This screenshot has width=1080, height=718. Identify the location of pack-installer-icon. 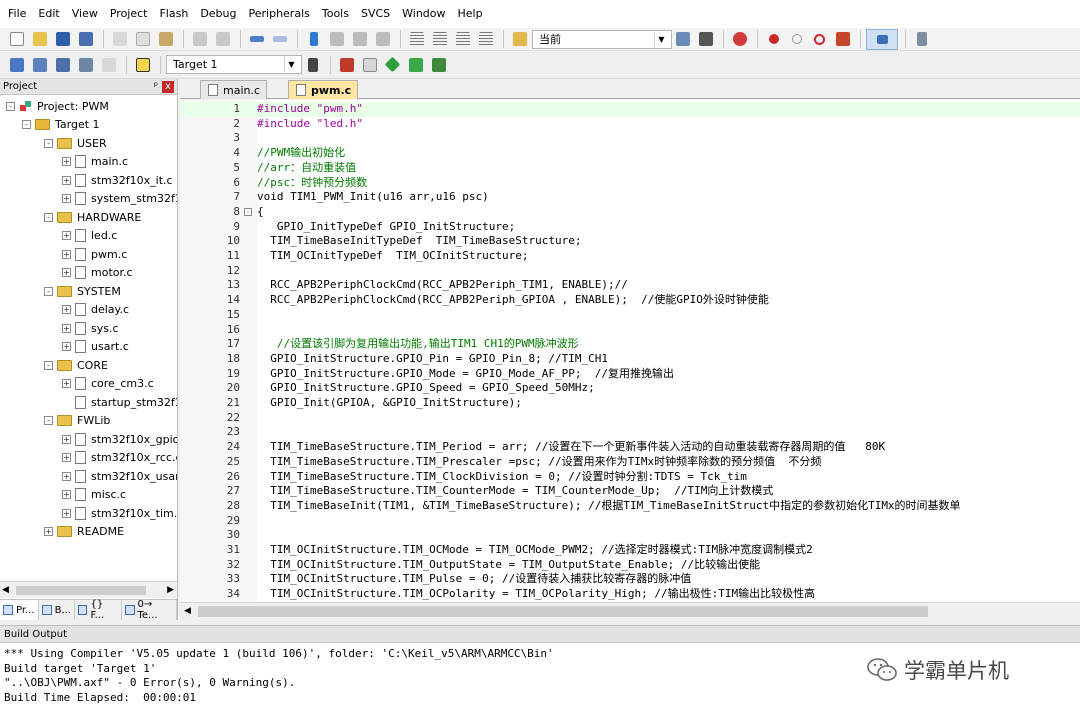
(415, 64).